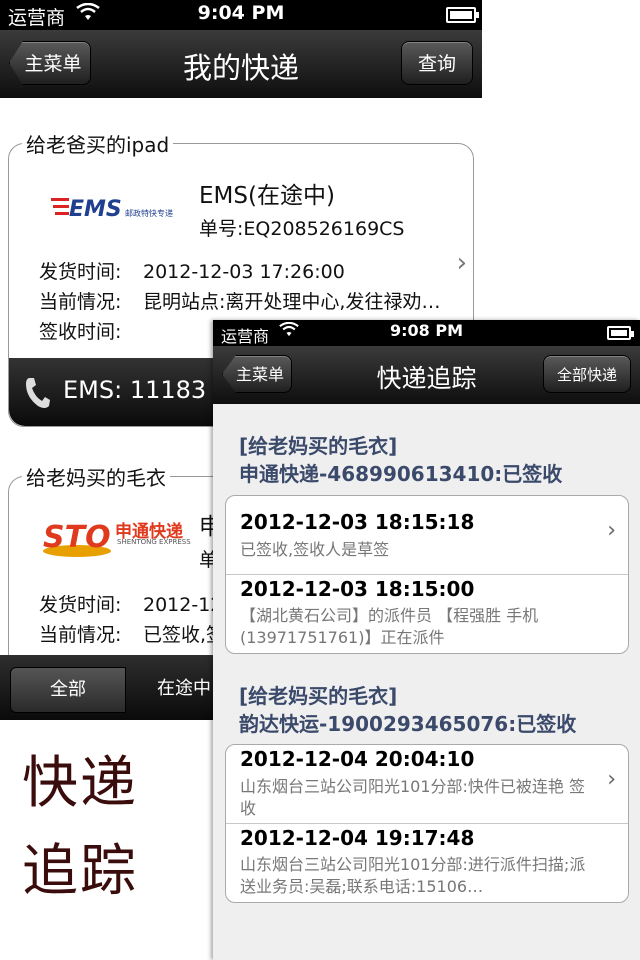  I want to click on ship-time-value: 2012-12, so click(183, 605).